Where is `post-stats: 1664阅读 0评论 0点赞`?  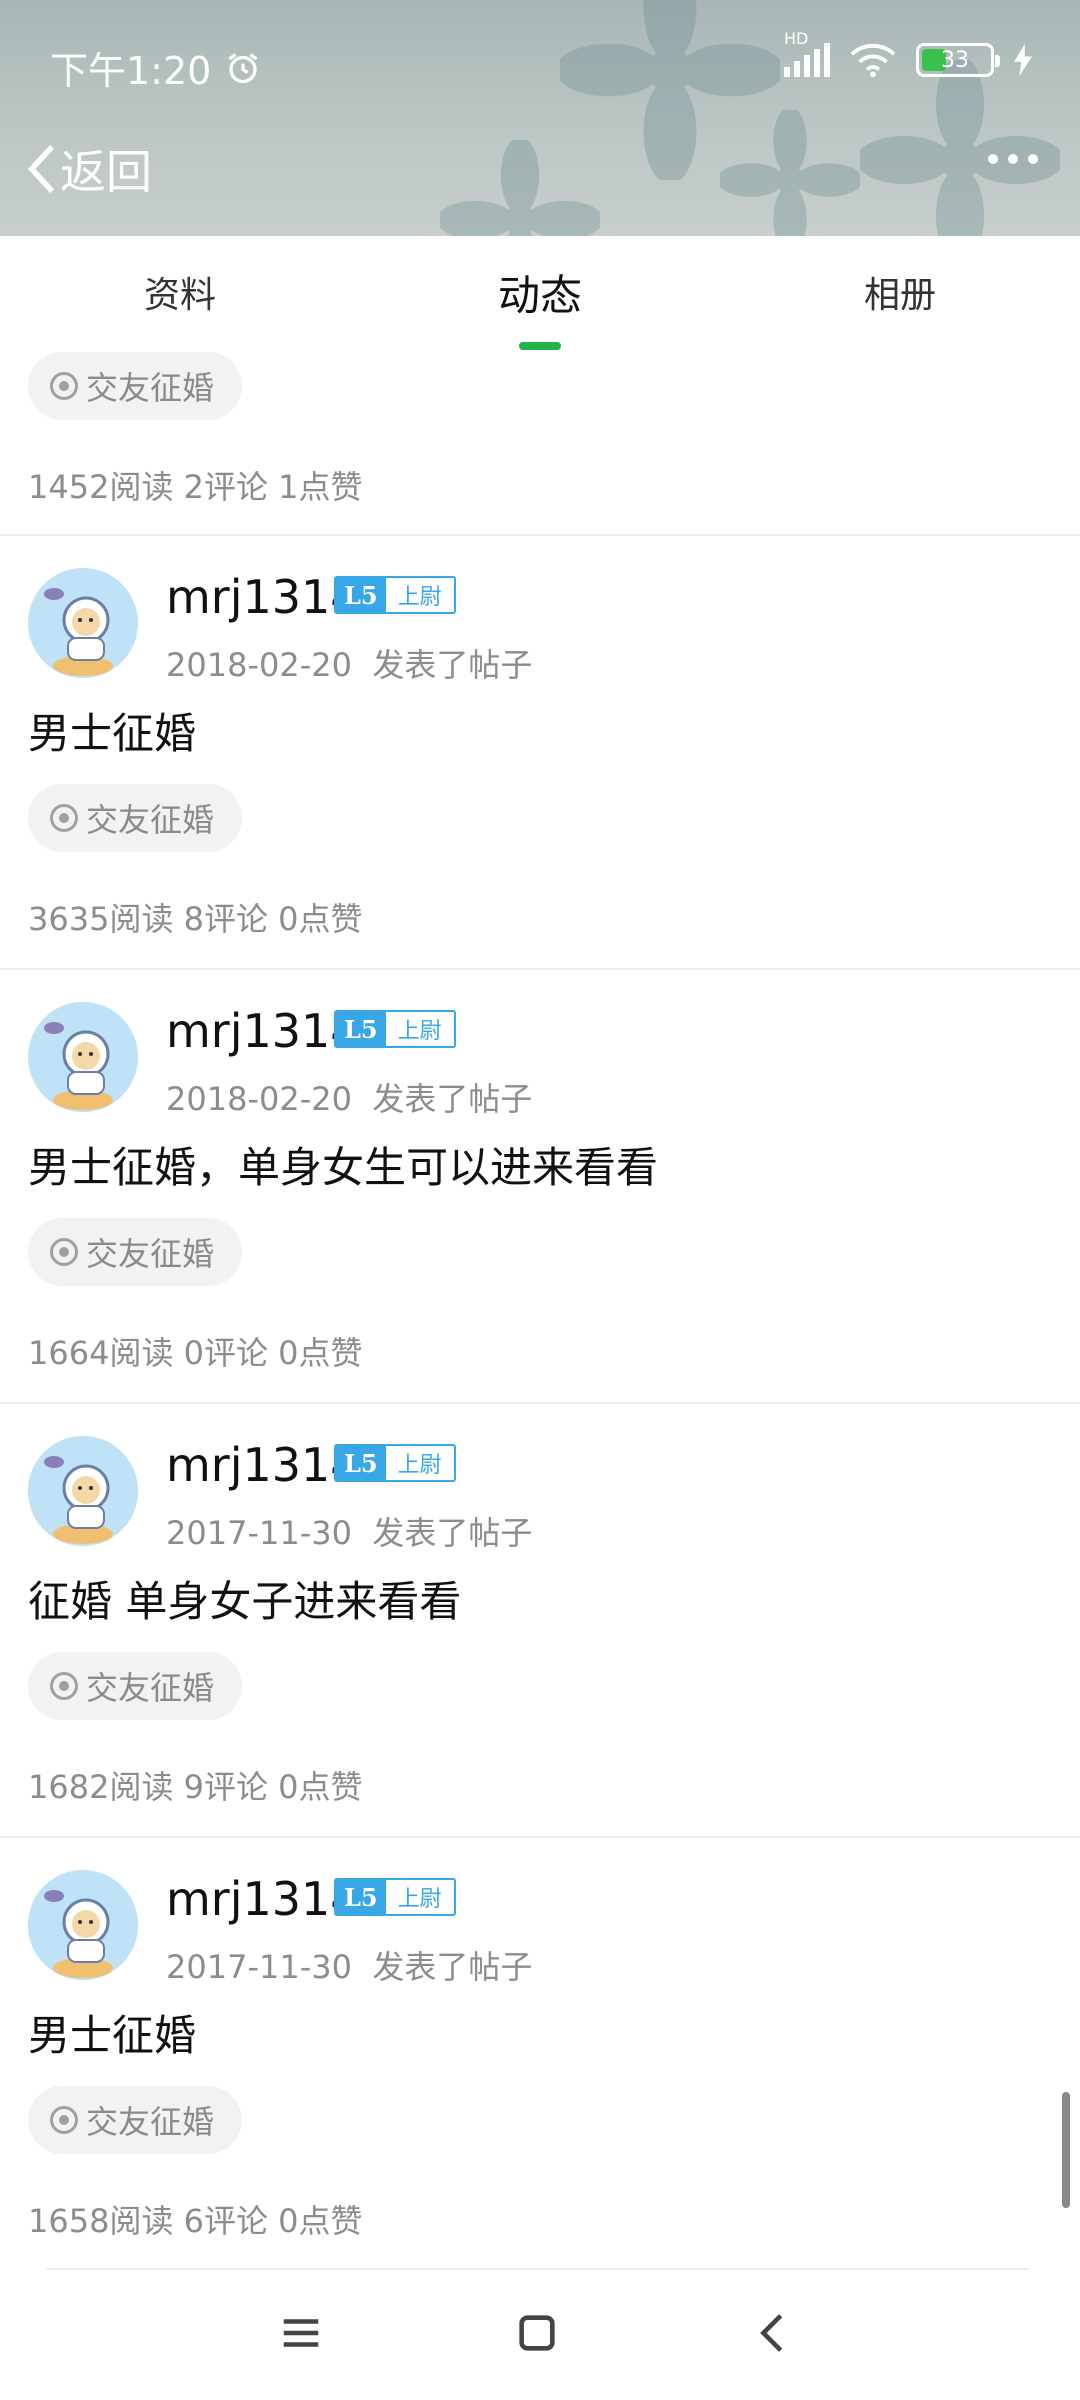 post-stats: 1664阅读 0评论 0点赞 is located at coordinates (195, 1353).